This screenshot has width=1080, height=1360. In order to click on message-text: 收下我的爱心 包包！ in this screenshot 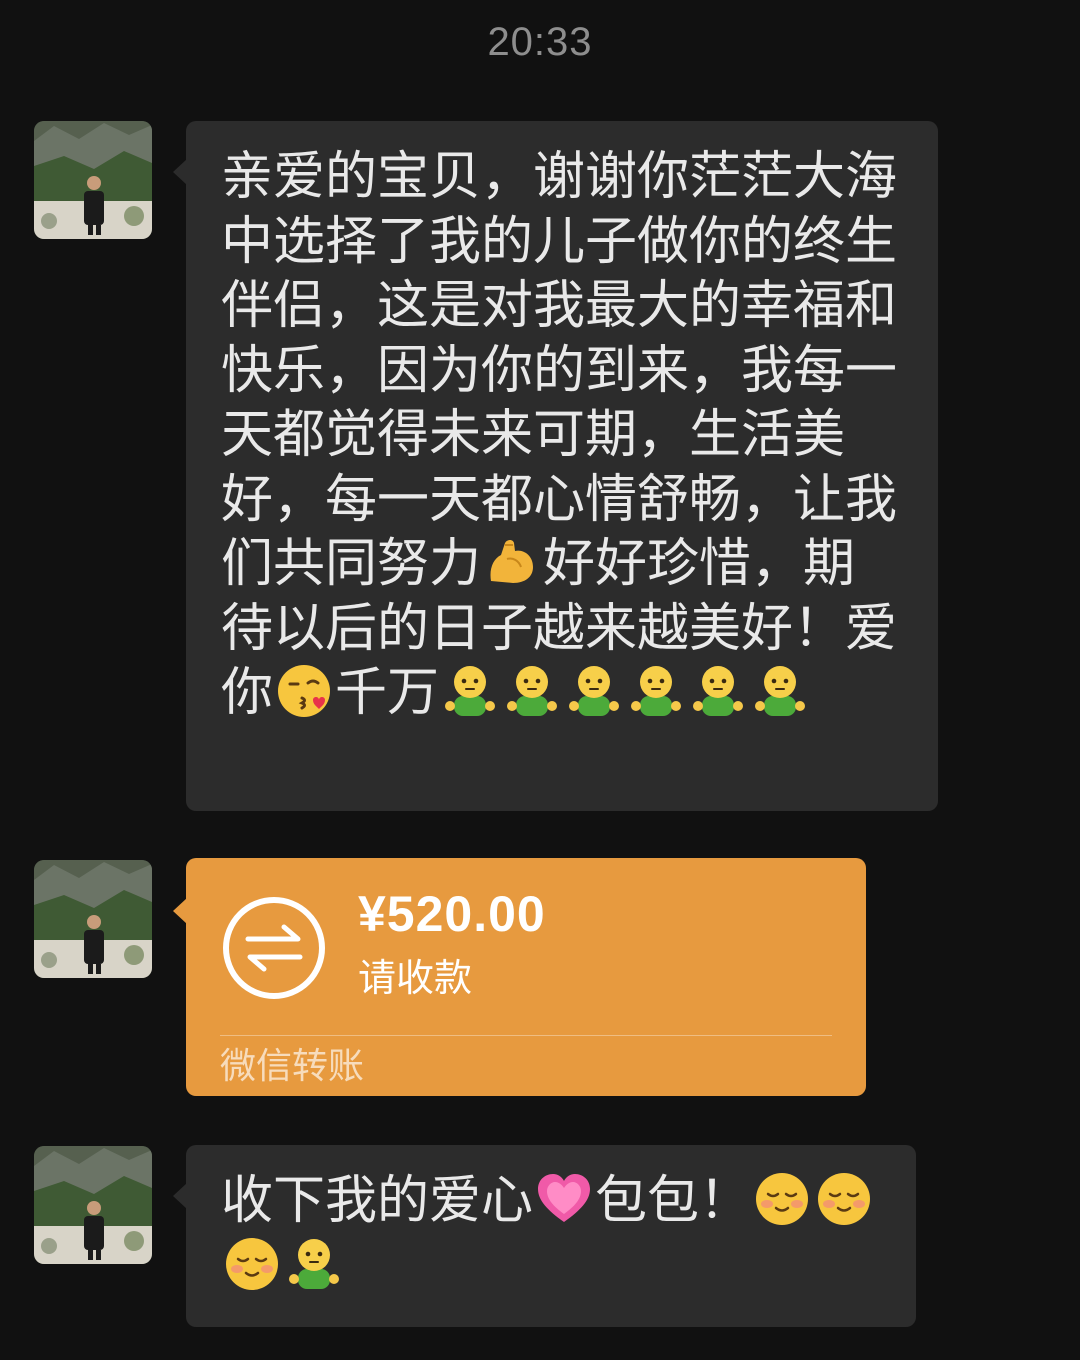, I will do `click(551, 1221)`.